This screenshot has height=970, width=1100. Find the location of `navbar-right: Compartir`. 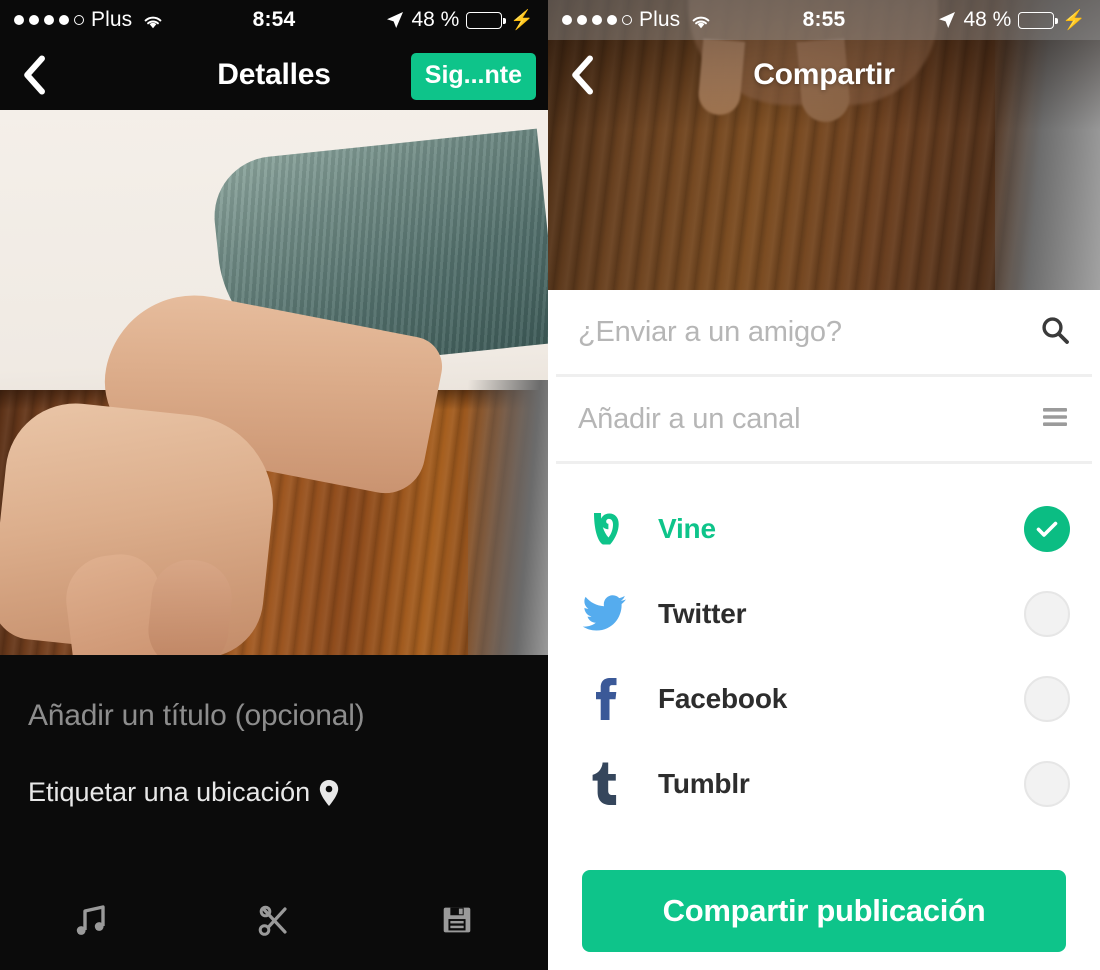

navbar-right: Compartir is located at coordinates (824, 75).